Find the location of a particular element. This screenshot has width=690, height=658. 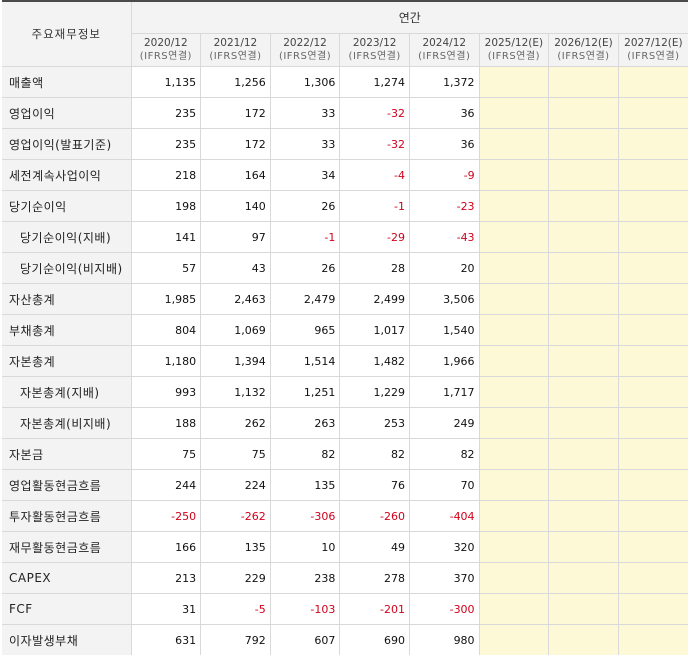

value-cell: 76 is located at coordinates (374, 485).